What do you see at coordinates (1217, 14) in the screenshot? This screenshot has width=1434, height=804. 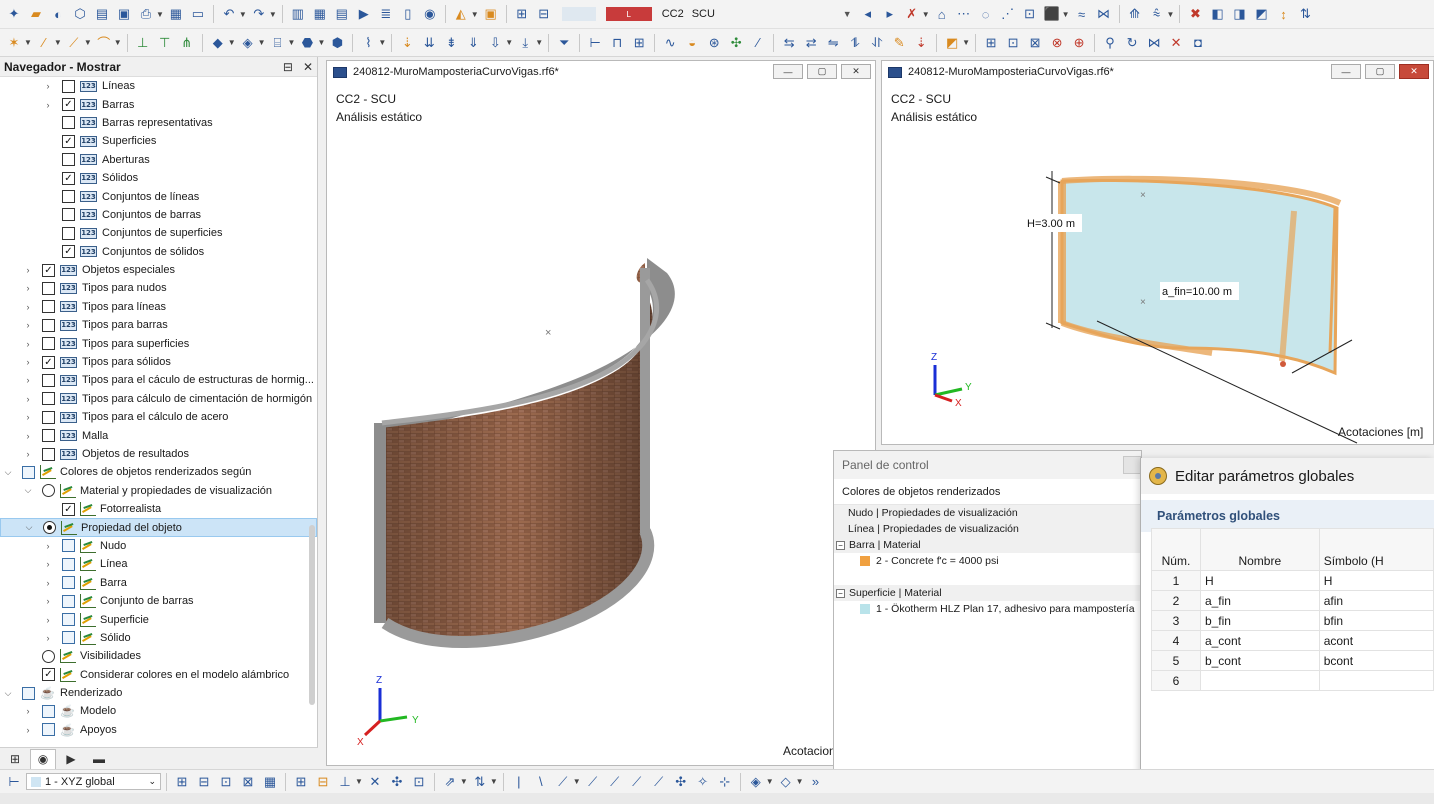 I see `box-icon: ◧` at bounding box center [1217, 14].